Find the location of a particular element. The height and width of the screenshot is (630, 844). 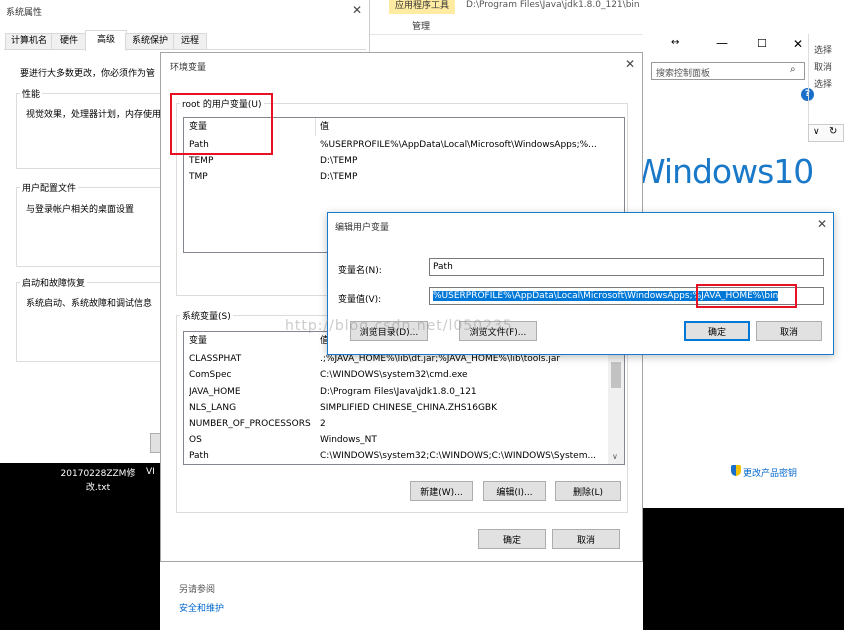

maximize-icon: ☐ is located at coordinates (762, 43).